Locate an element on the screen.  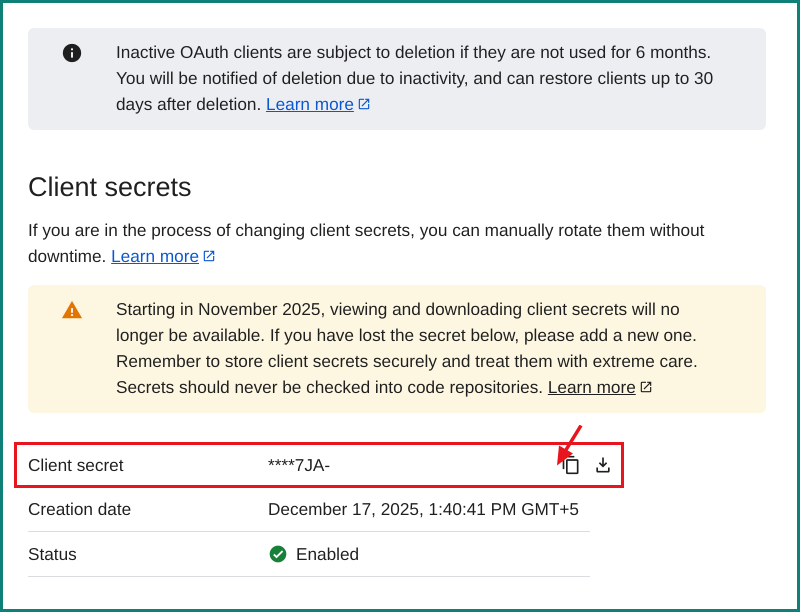
secret-value: ****7JA- is located at coordinates (299, 465).